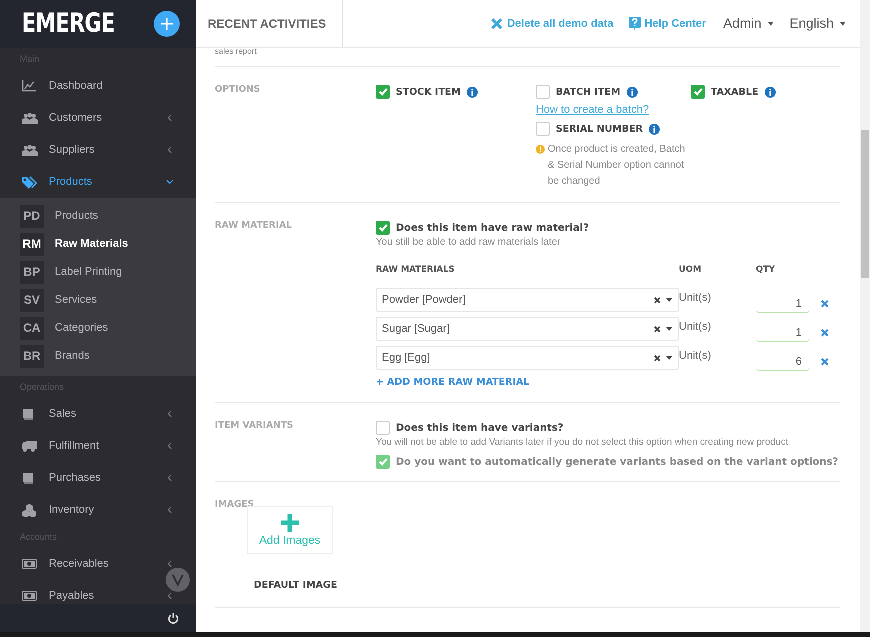  Describe the element at coordinates (98, 118) in the screenshot. I see `nav-item: Customers` at that location.